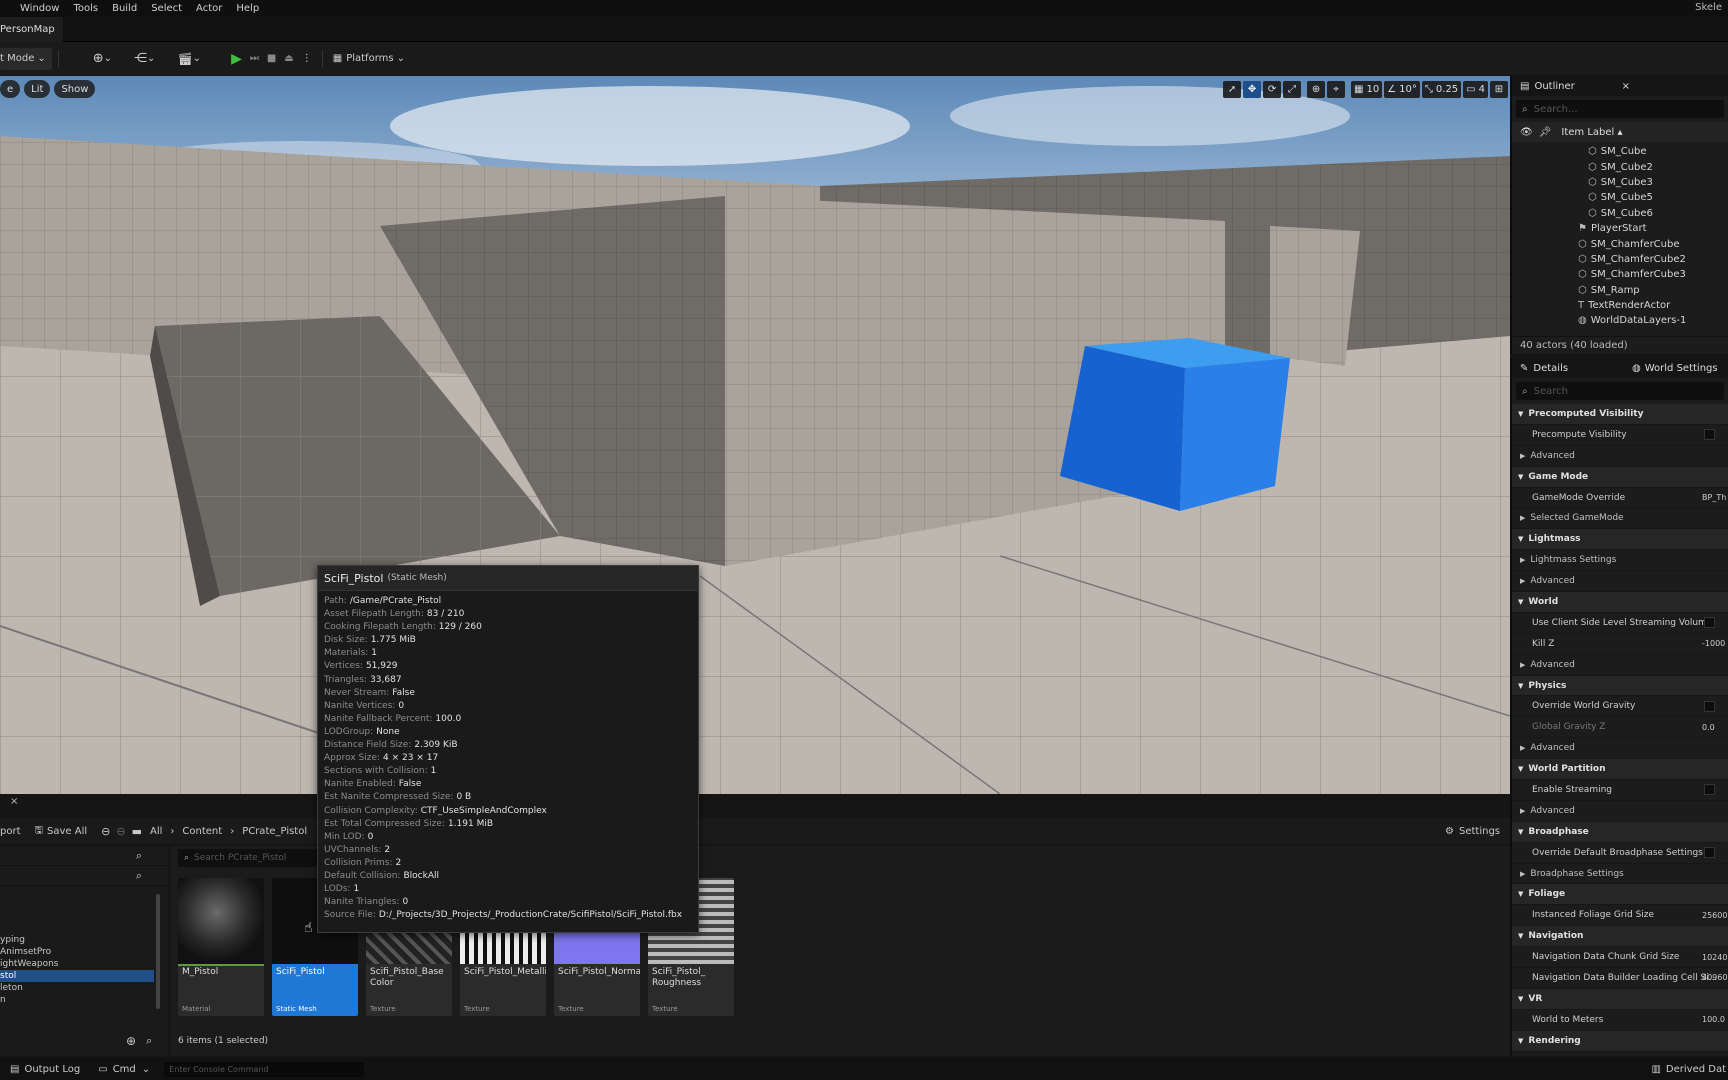 This screenshot has width=1728, height=1080. Describe the element at coordinates (1620, 414) in the screenshot. I see `details-category: ▼ Precomputed Visibility` at that location.